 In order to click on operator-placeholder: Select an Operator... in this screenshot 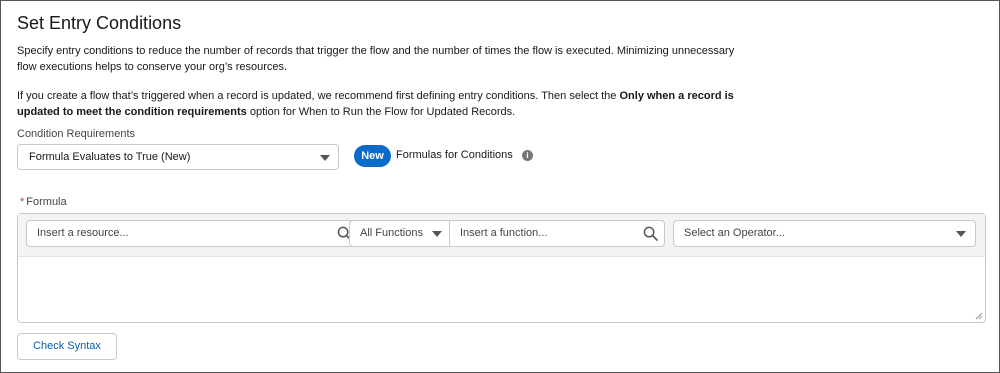, I will do `click(734, 233)`.